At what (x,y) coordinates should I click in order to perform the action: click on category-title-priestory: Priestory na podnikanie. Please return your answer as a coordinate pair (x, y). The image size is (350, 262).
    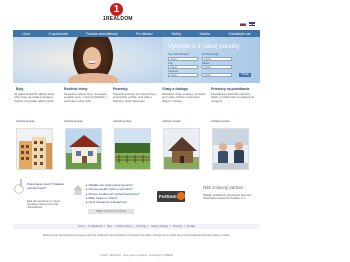
    Looking at the image, I should click on (230, 89).